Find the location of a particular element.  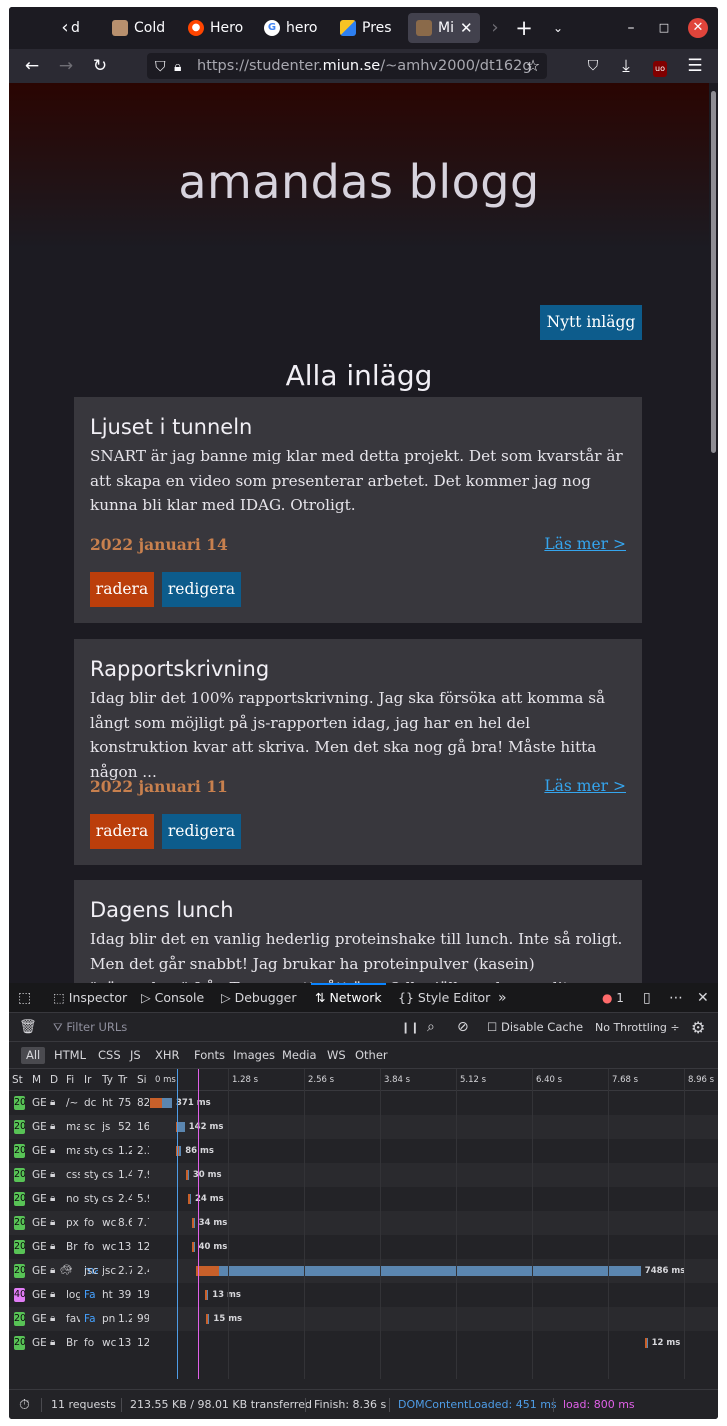

close-window-icon: ✕ is located at coordinates (698, 28).